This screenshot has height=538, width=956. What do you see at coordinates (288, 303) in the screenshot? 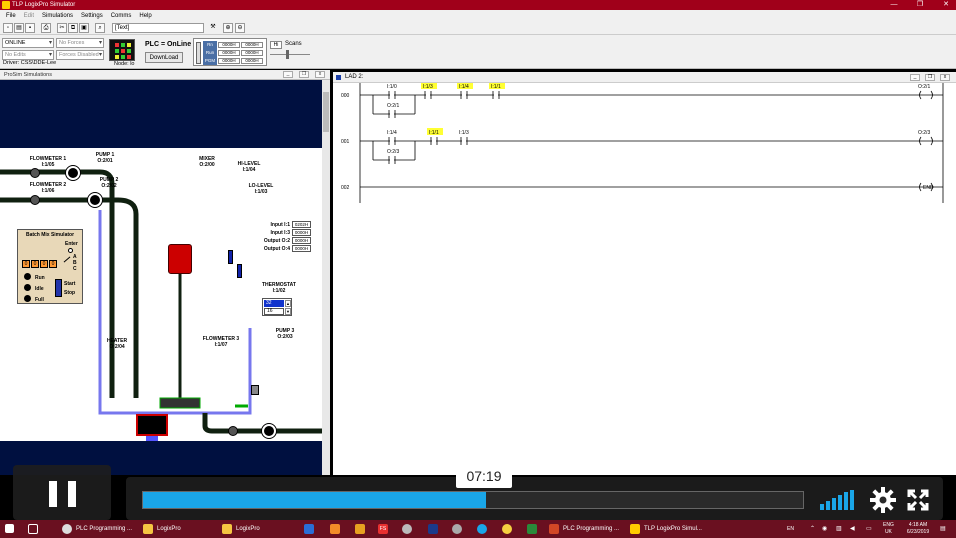
I see `spinner-up-icon: ▲` at bounding box center [288, 303].